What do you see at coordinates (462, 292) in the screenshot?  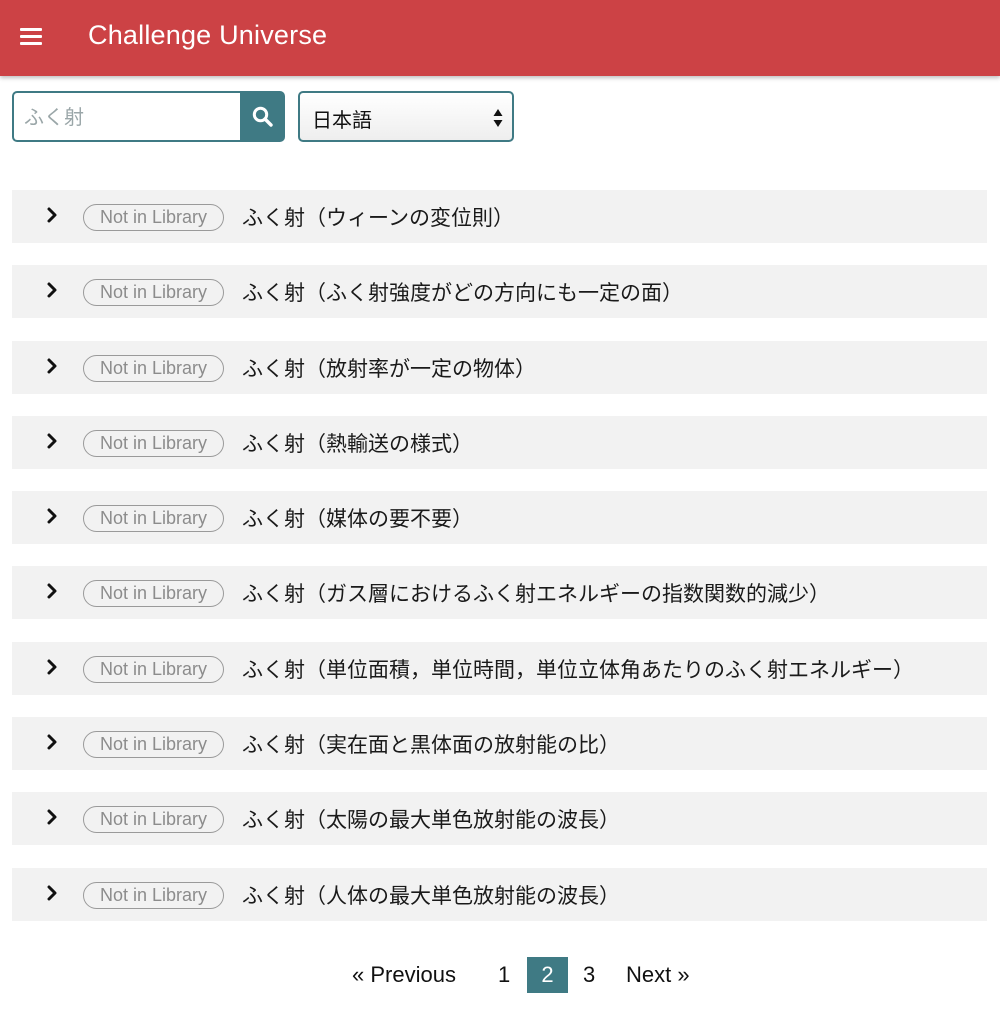 I see `list-item-title: ふく射（ふく射強度がどの方向にも一定の面）` at bounding box center [462, 292].